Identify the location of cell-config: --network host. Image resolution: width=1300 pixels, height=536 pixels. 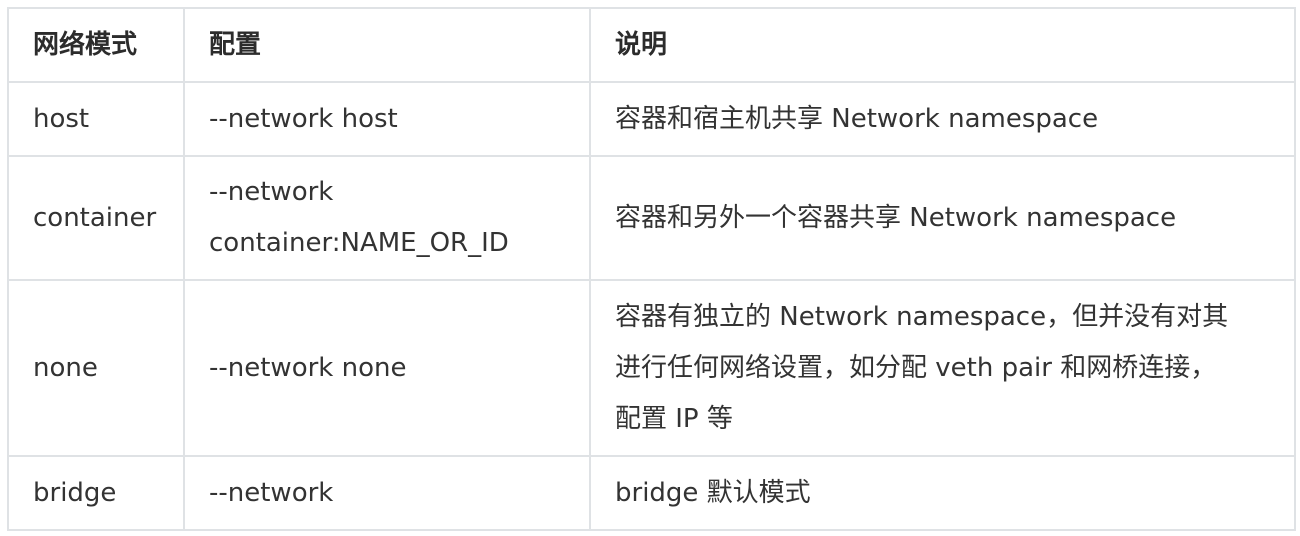
(387, 119).